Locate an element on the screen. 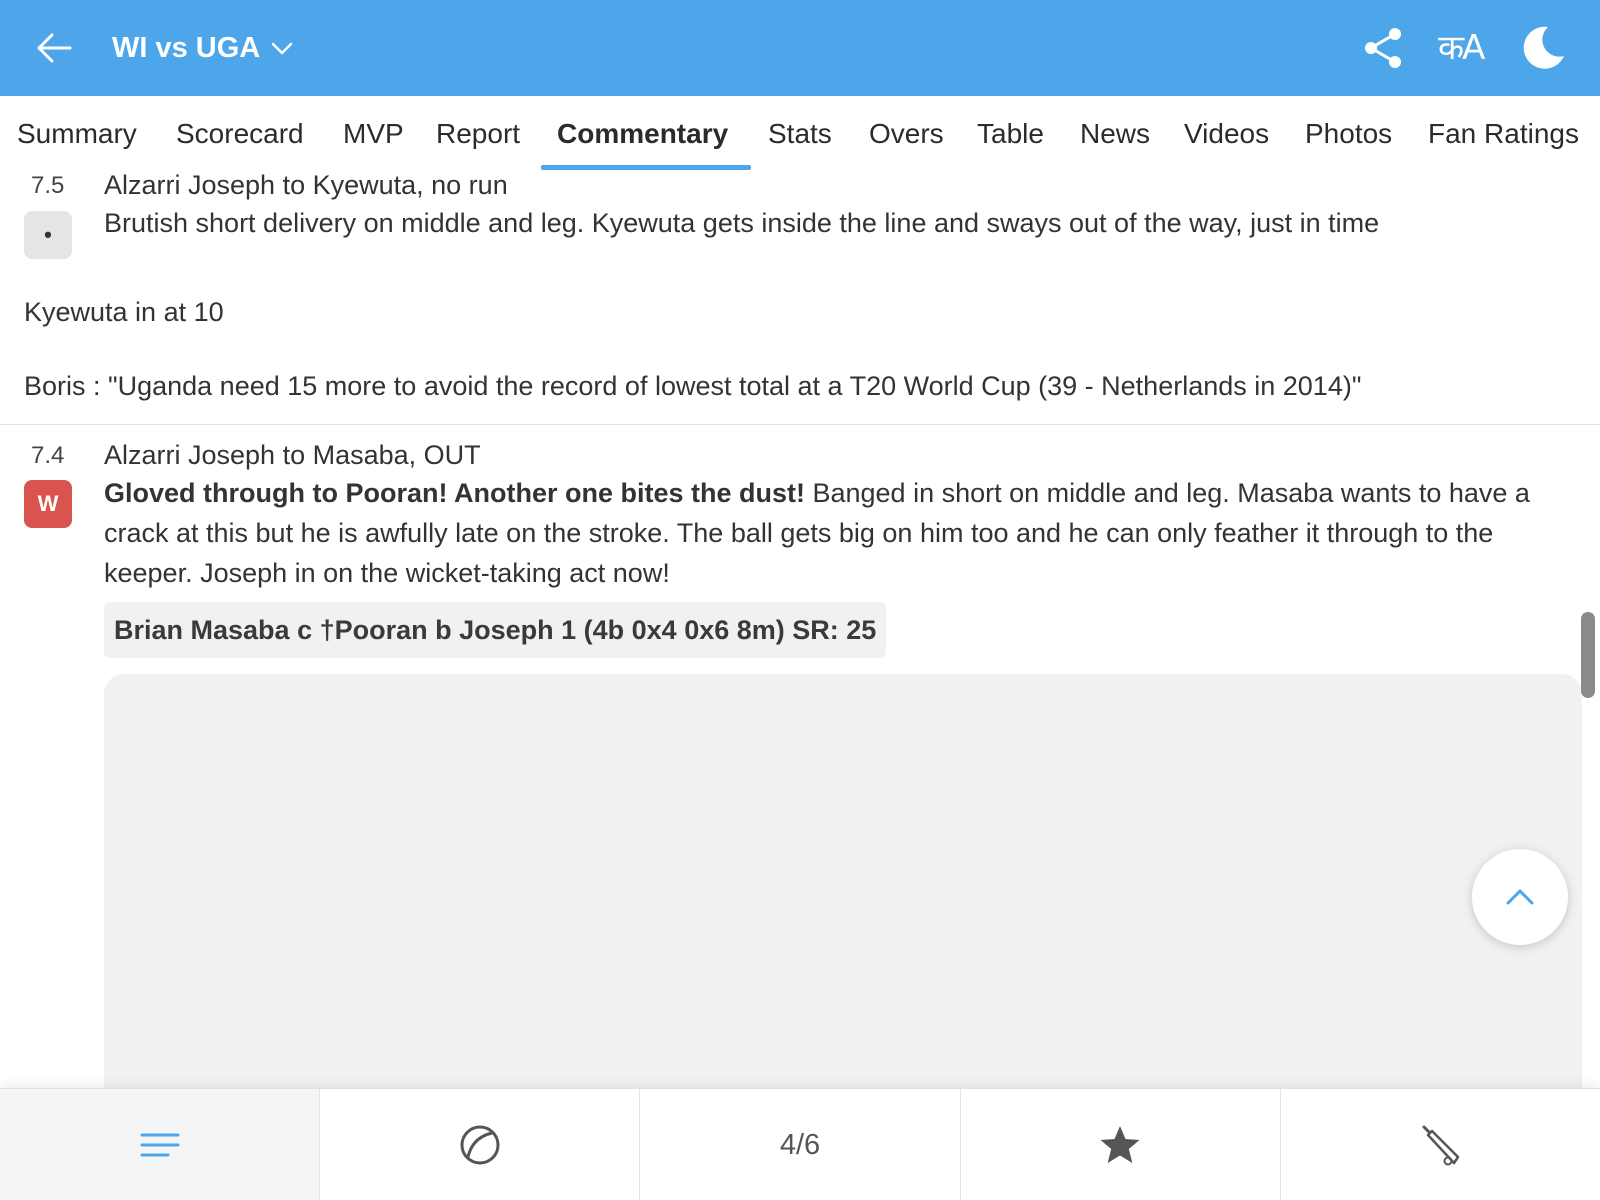 The height and width of the screenshot is (1200, 1600). bottom-nav-page: 4/6 is located at coordinates (799, 1144).